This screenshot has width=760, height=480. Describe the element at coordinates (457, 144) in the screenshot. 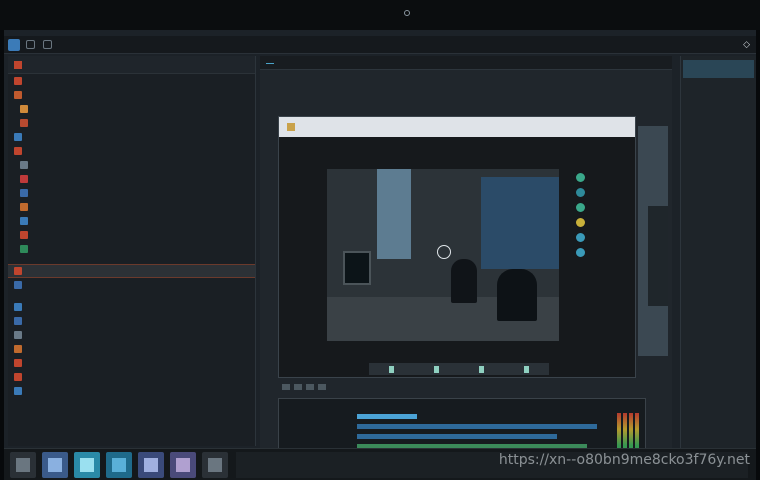

I see `player-subtitle` at that location.